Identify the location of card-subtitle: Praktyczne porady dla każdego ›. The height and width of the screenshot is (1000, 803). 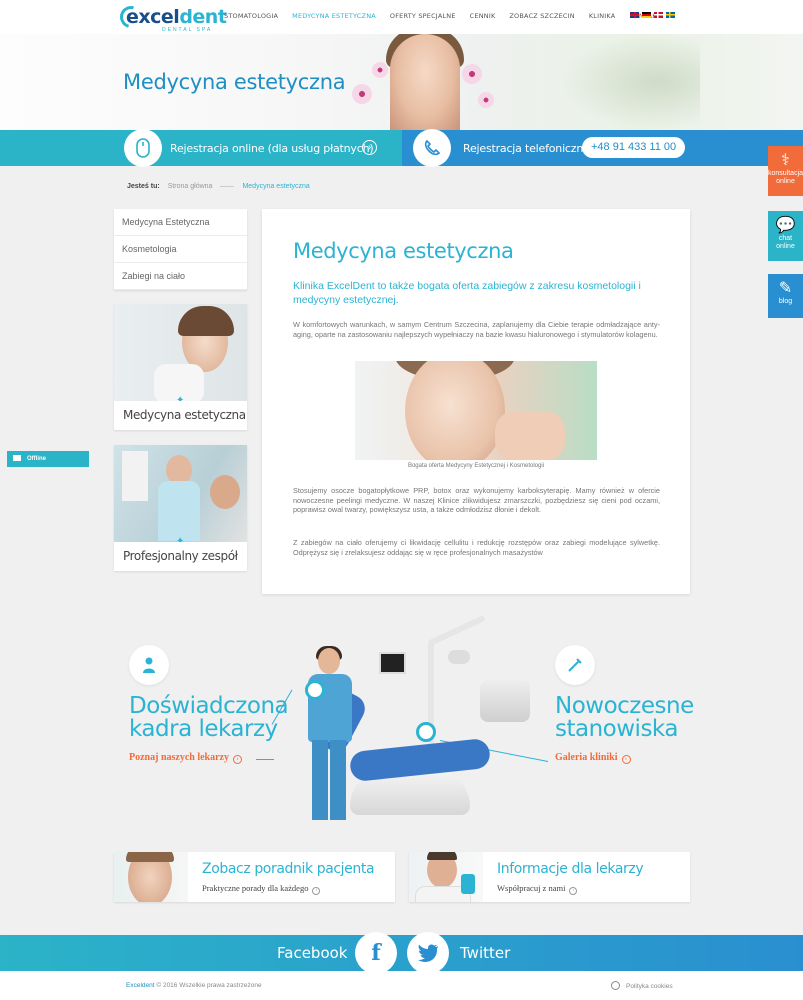
(261, 889).